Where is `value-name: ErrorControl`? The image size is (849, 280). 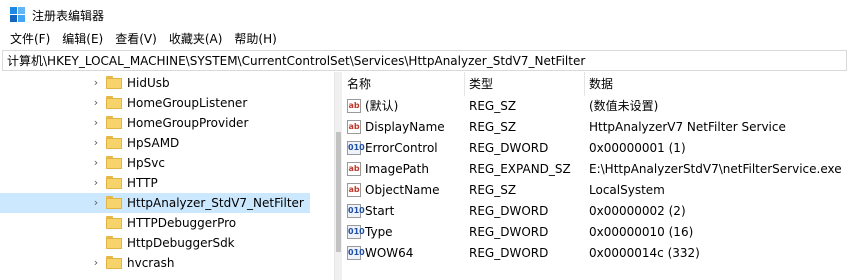 value-name: ErrorControl is located at coordinates (401, 148).